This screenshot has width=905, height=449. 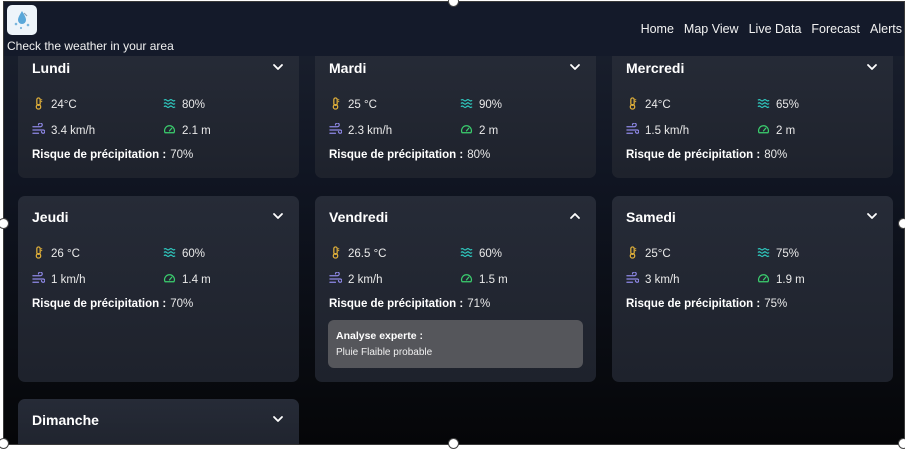 What do you see at coordinates (491, 105) in the screenshot?
I see `humidity-value: 90%` at bounding box center [491, 105].